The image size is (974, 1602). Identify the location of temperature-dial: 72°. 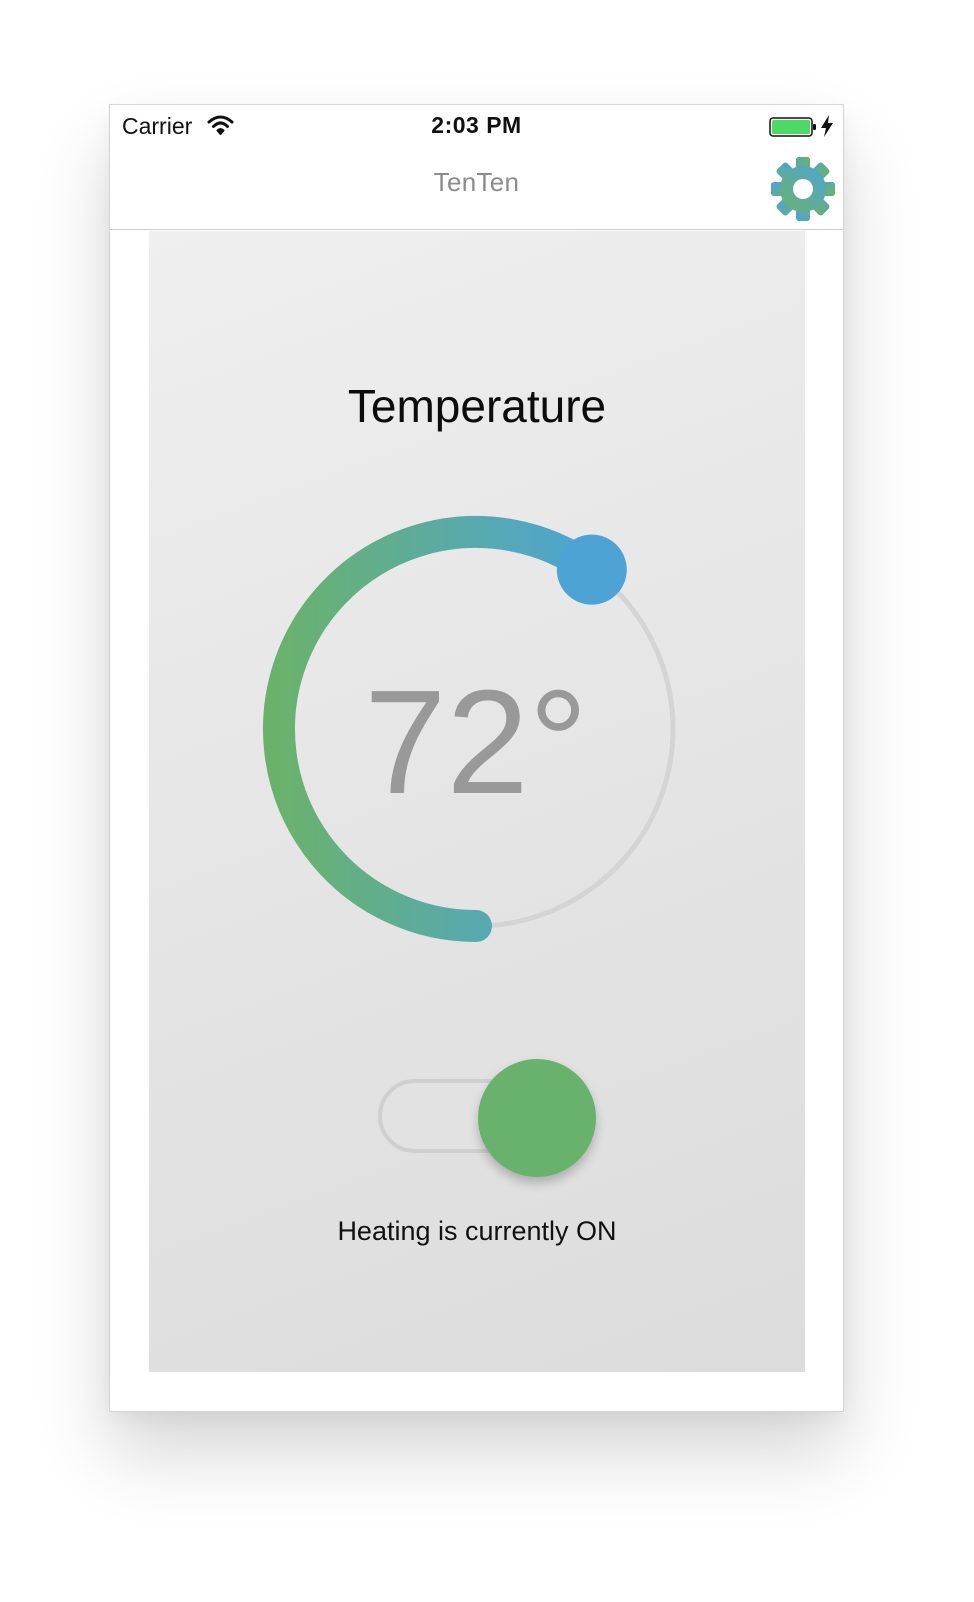
(476, 729).